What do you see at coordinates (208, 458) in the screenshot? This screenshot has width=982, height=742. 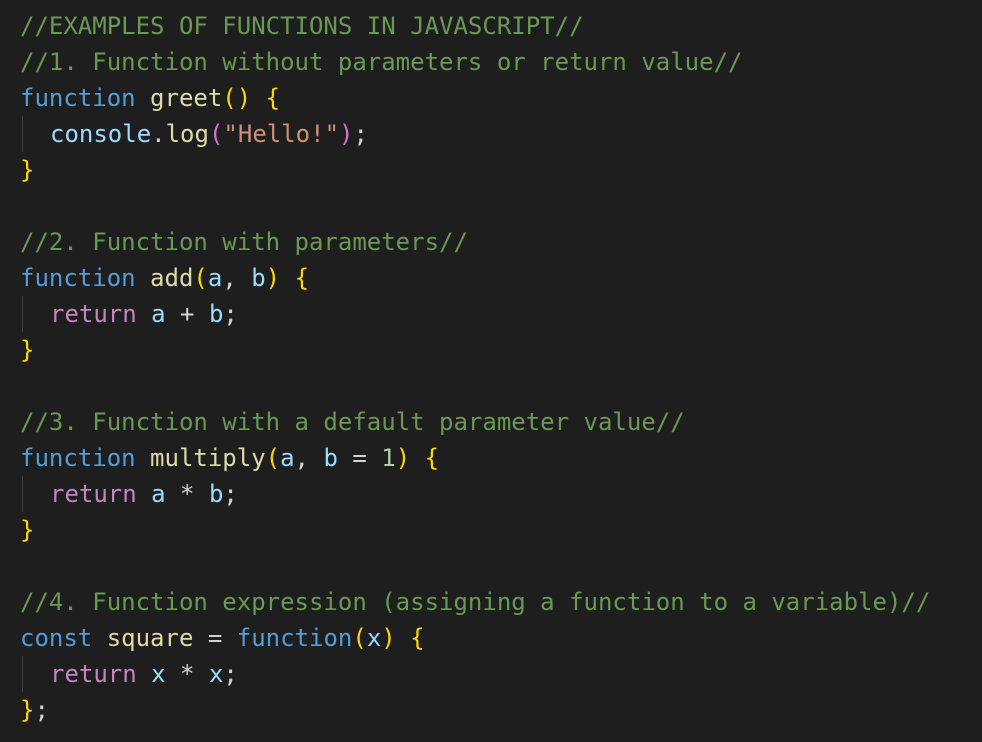 I see `function-name-multiply: multiply` at bounding box center [208, 458].